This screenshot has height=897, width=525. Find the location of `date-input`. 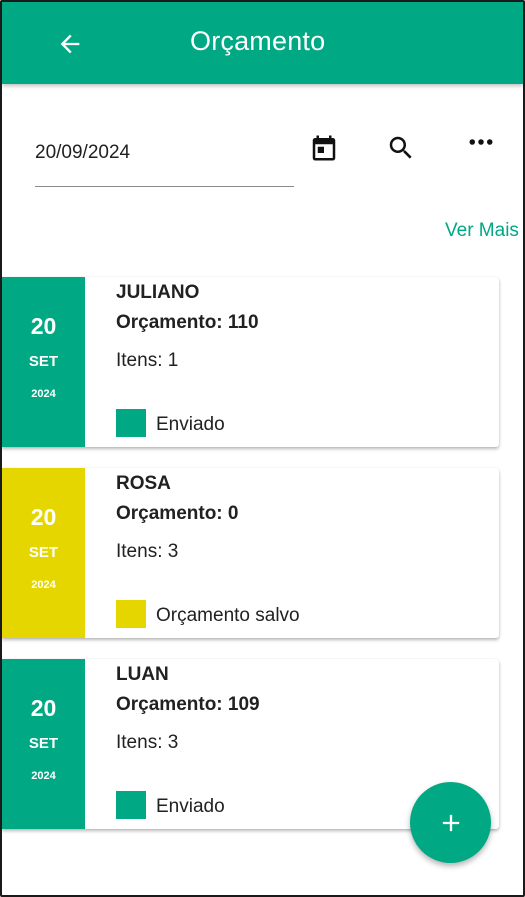

date-input is located at coordinates (164, 153).